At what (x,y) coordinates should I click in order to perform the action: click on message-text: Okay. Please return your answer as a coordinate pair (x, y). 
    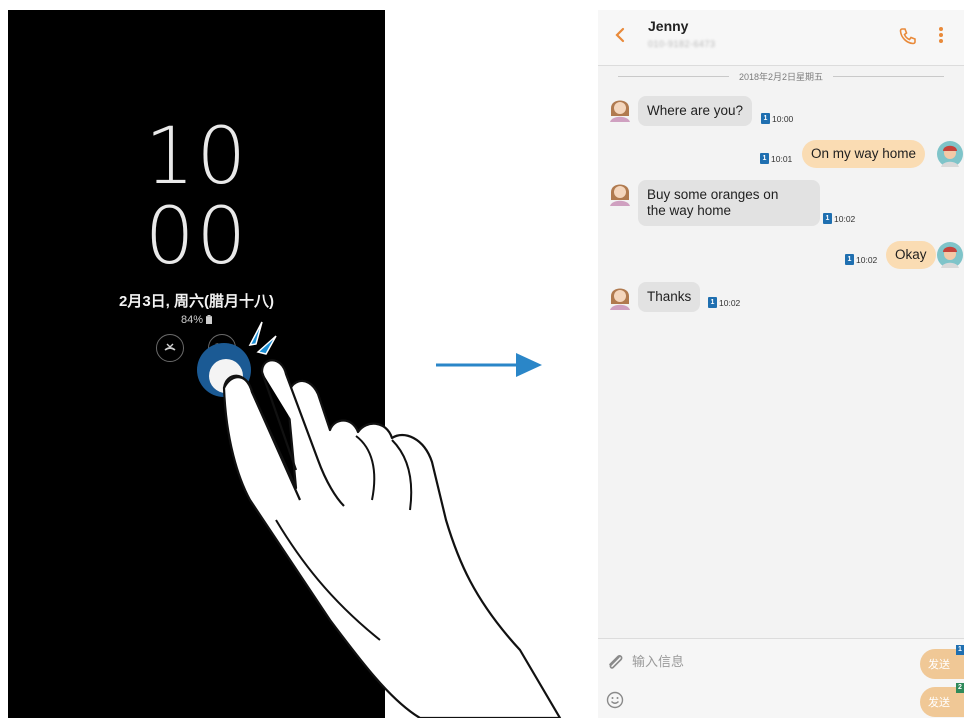
    Looking at the image, I should click on (911, 254).